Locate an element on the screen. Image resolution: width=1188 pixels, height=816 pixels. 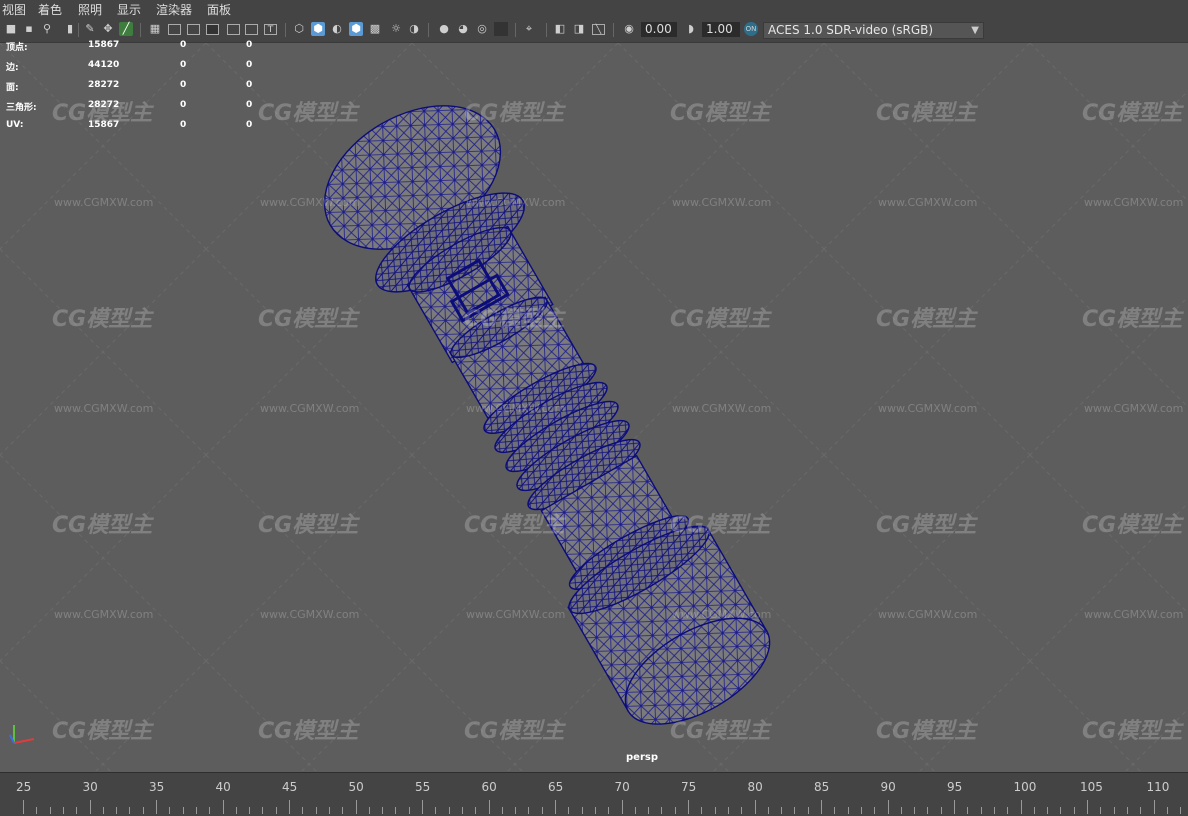
gamma-field: 1.00 is located at coordinates (721, 29).